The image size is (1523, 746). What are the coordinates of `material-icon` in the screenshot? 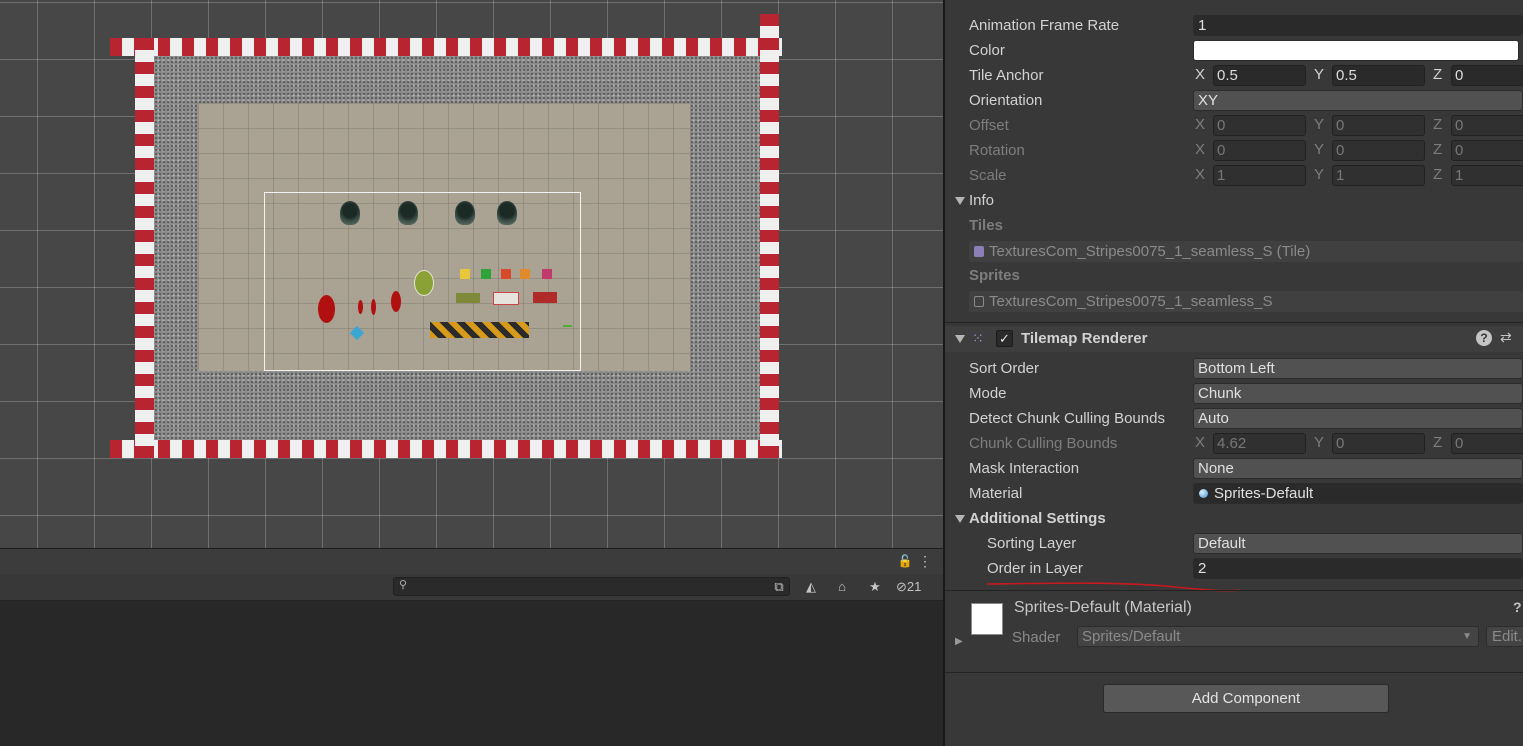 It's located at (1203, 493).